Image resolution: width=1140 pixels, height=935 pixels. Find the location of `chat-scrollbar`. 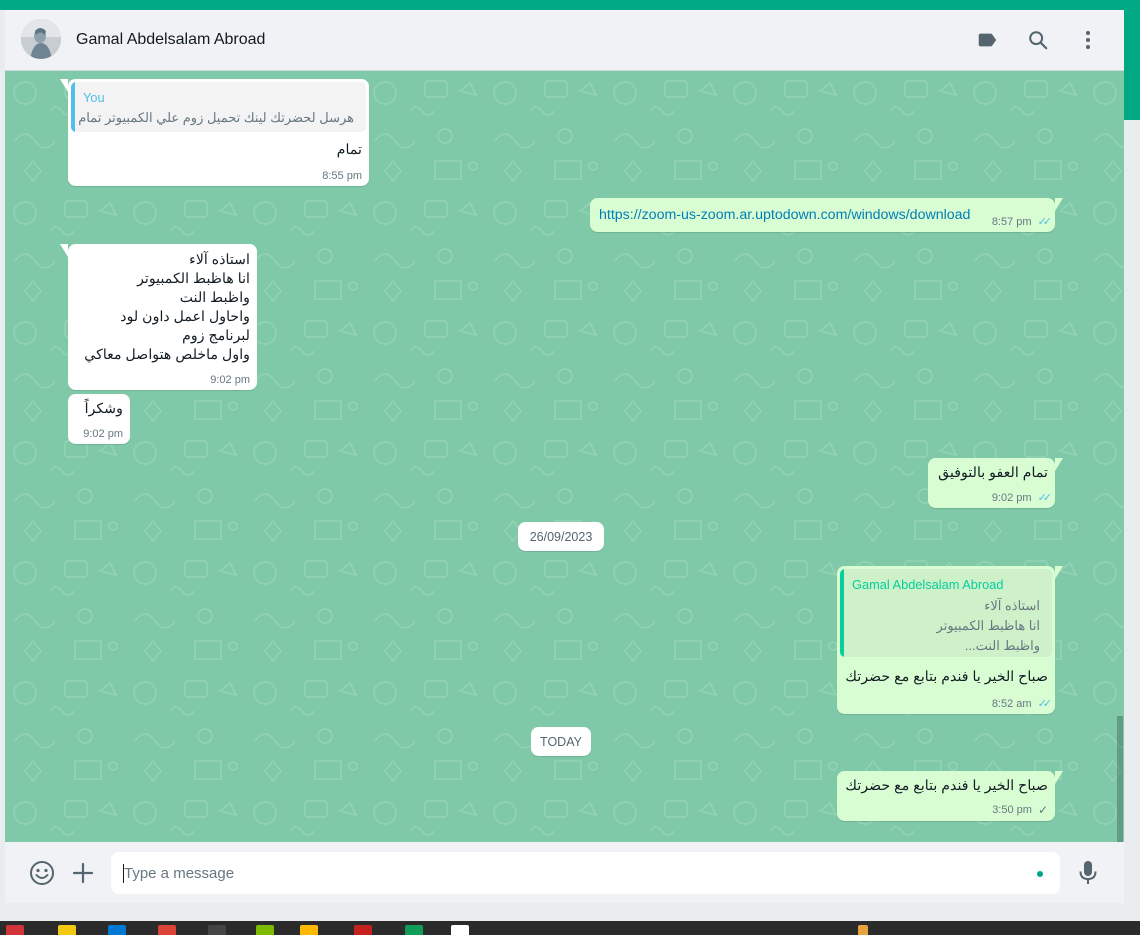

chat-scrollbar is located at coordinates (1120, 779).